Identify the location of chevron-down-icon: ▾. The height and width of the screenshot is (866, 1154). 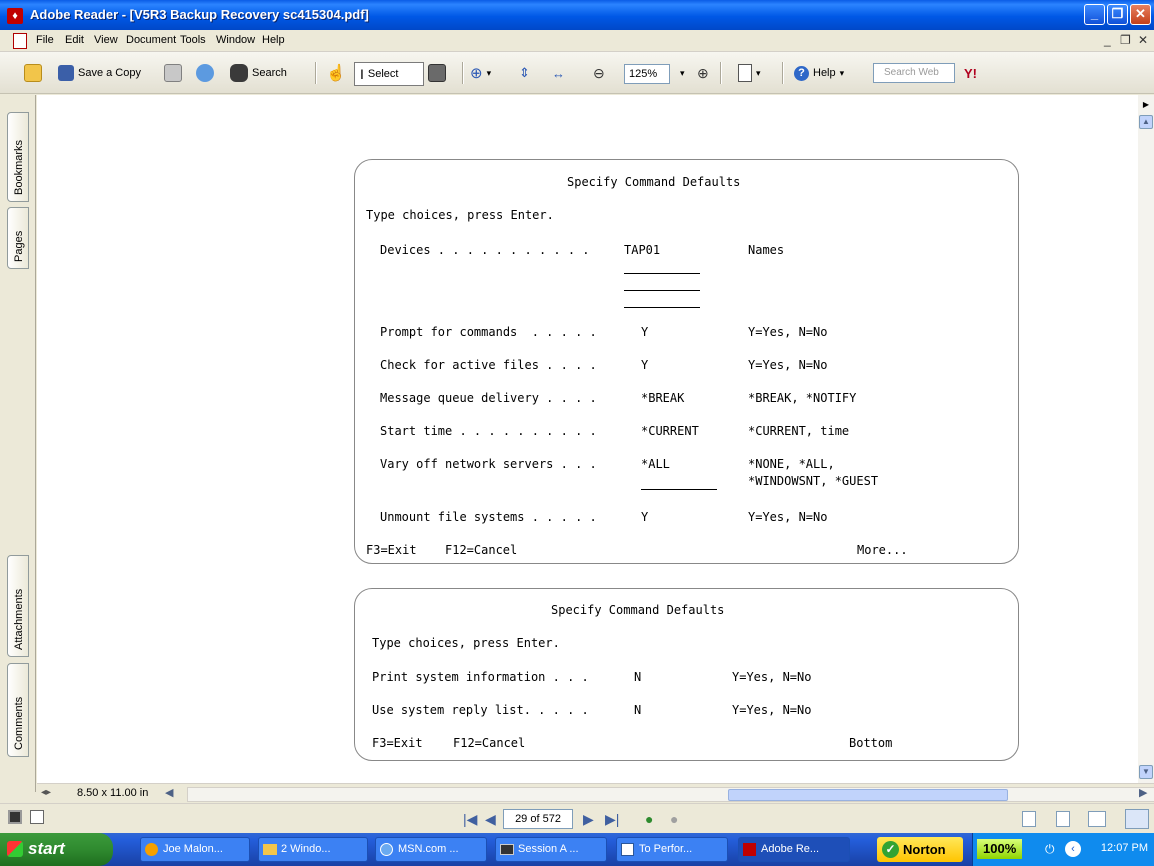
(682, 72).